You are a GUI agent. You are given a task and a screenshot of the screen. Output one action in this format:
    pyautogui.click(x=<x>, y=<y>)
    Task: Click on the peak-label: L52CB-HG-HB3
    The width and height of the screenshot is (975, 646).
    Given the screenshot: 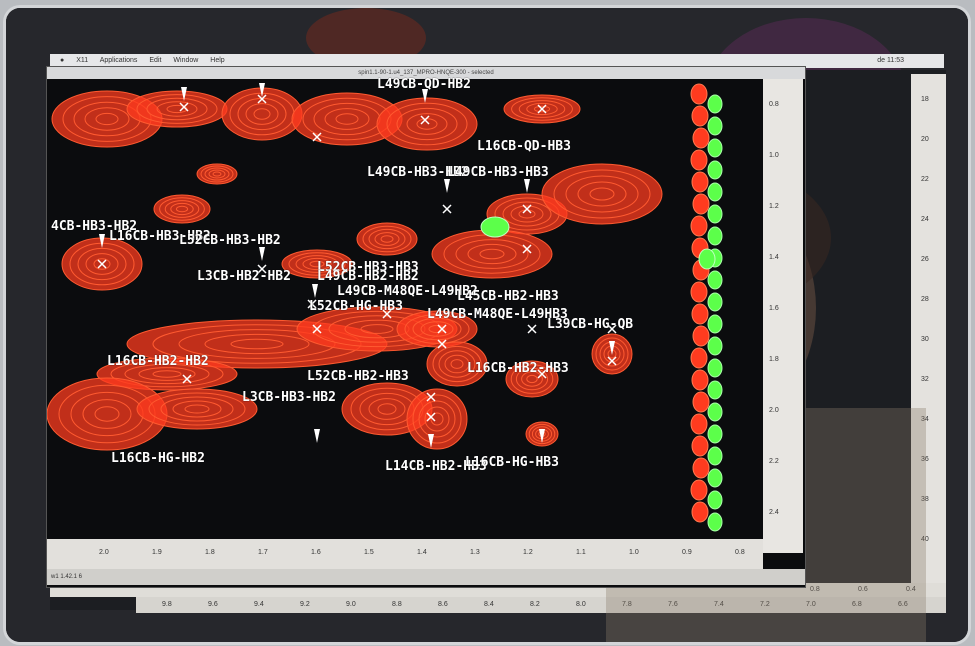 What is the action you would take?
    pyautogui.click(x=356, y=306)
    